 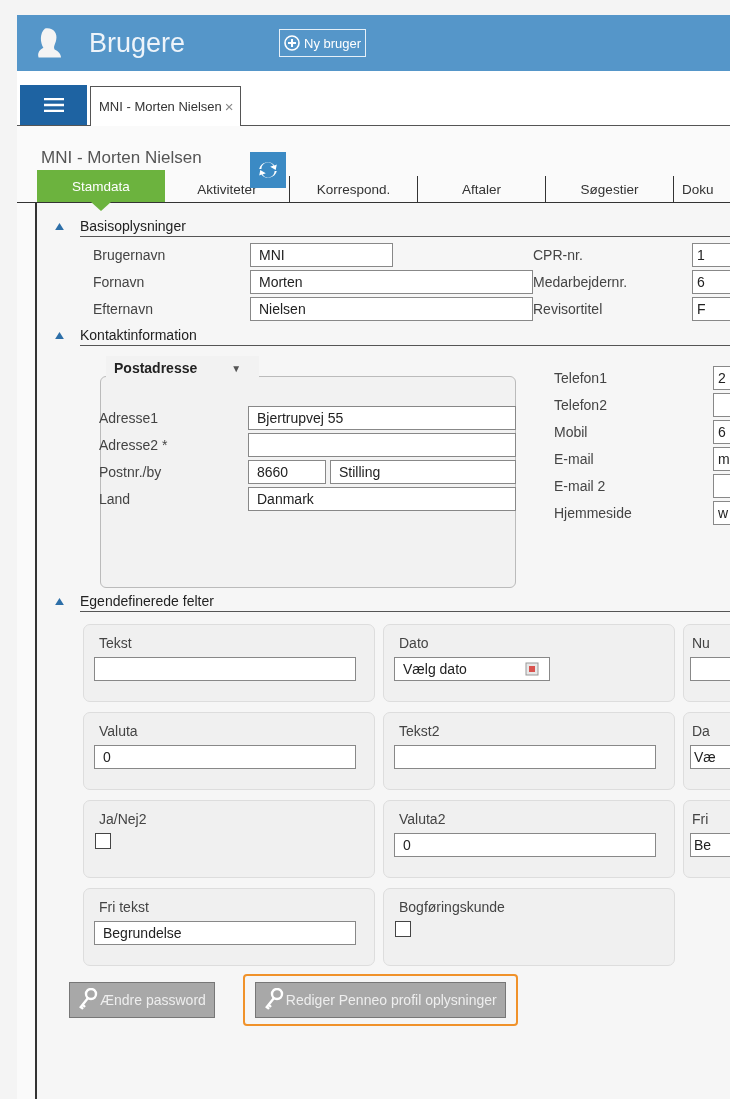 I want to click on menu-icon, so click(x=53, y=105).